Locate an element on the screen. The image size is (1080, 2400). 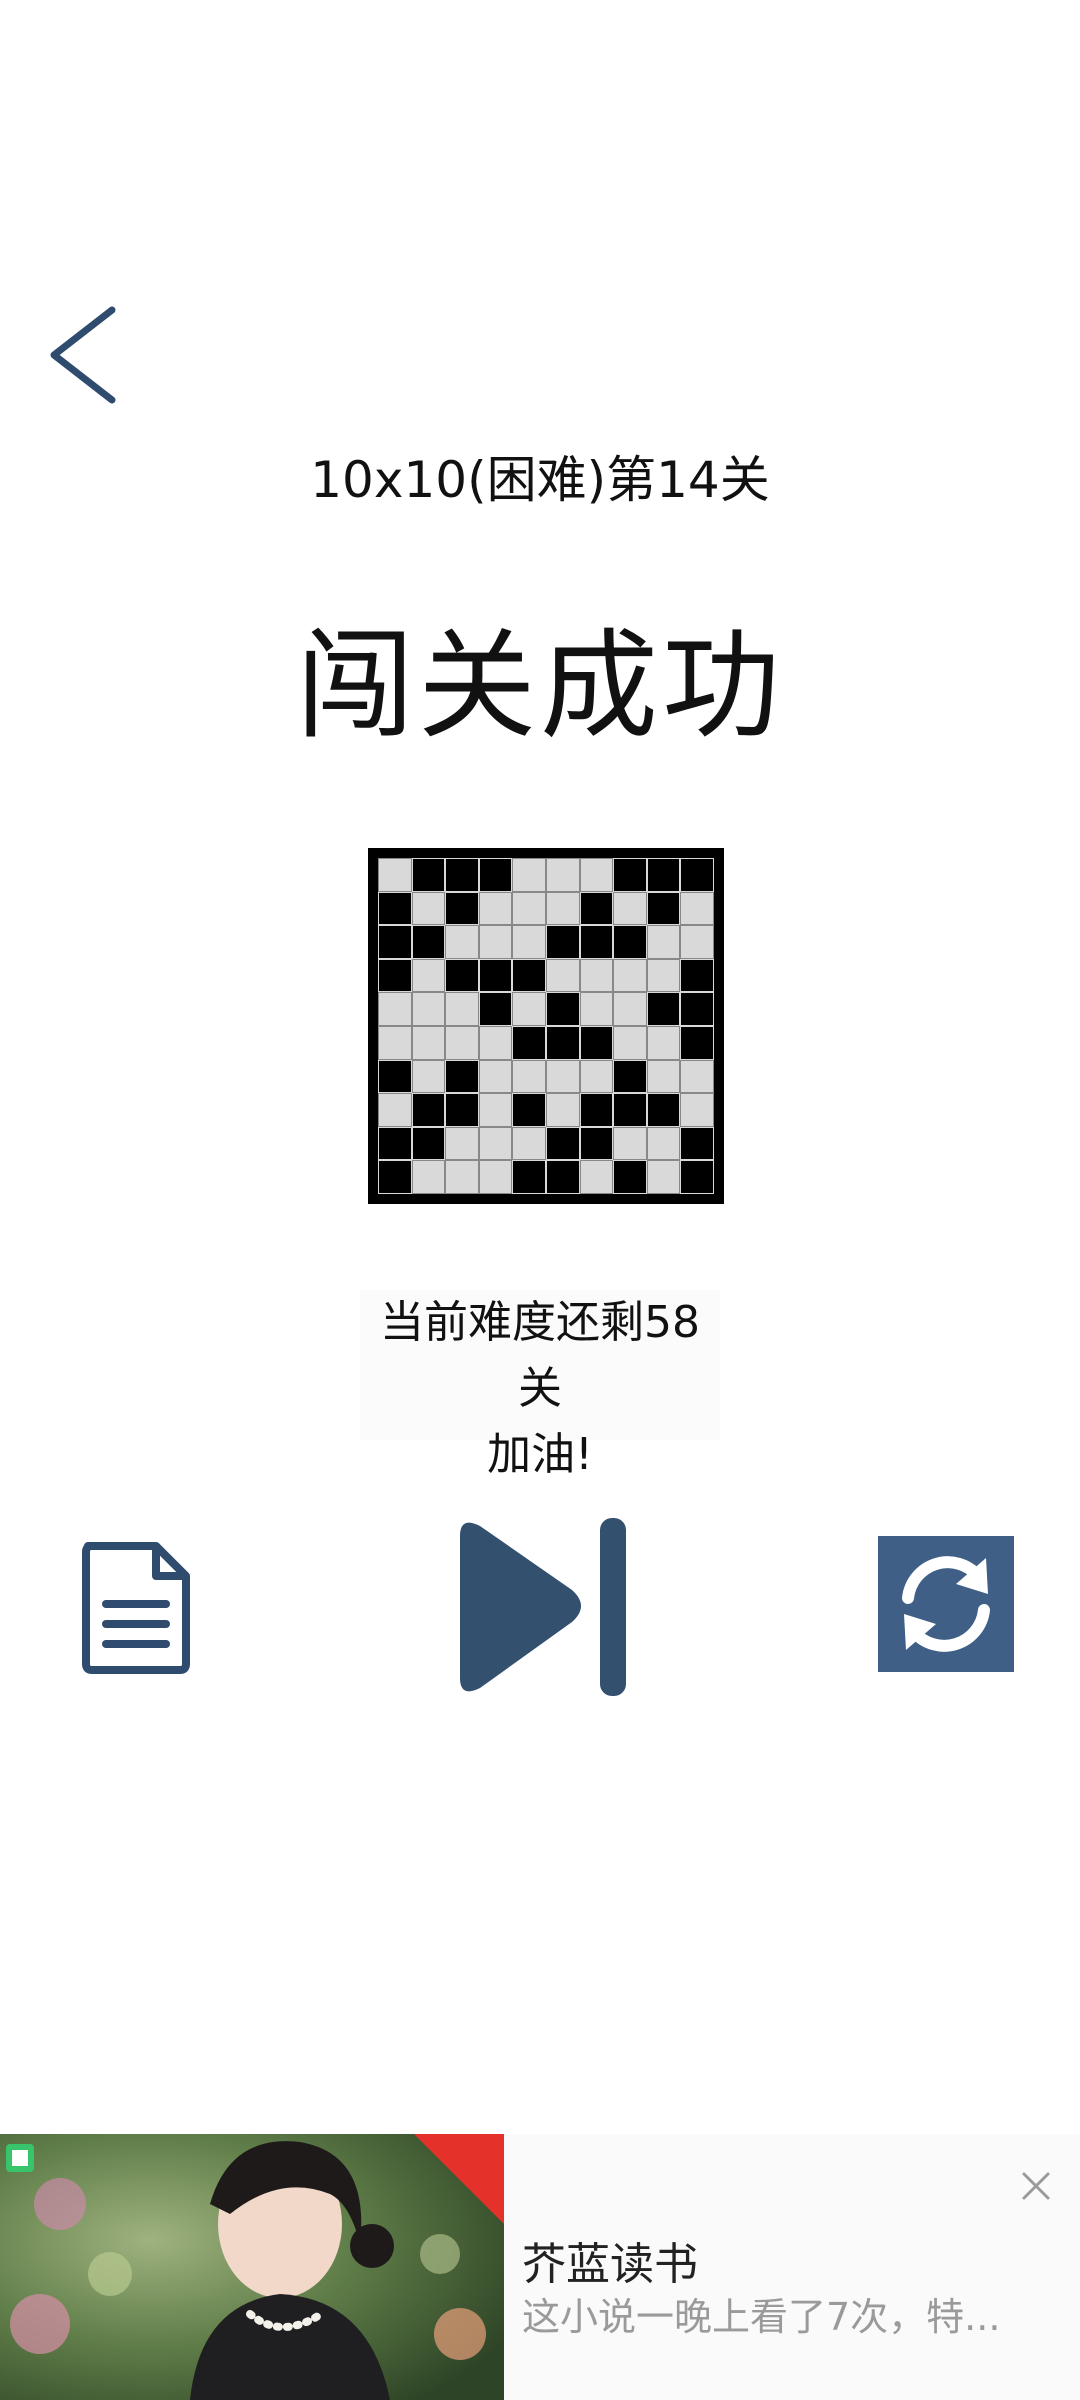
ad-title: 芥蓝读书 is located at coordinates (610, 2264).